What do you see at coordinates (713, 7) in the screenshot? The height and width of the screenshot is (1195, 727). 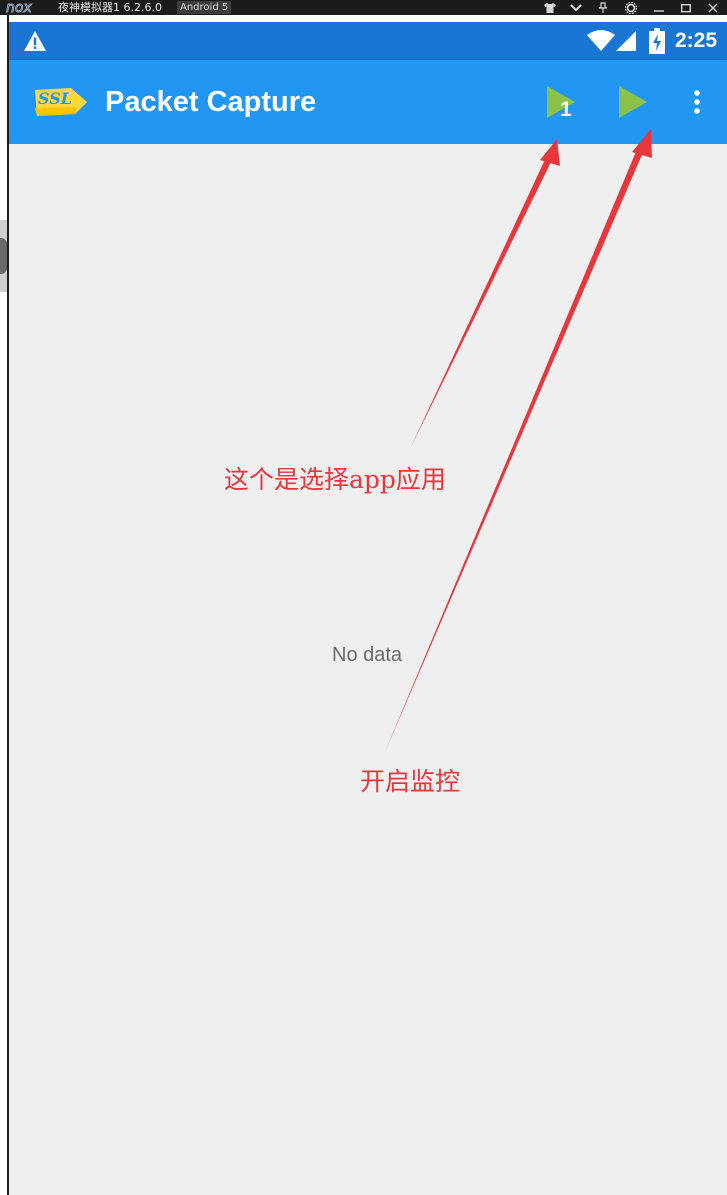 I see `close-icon` at bounding box center [713, 7].